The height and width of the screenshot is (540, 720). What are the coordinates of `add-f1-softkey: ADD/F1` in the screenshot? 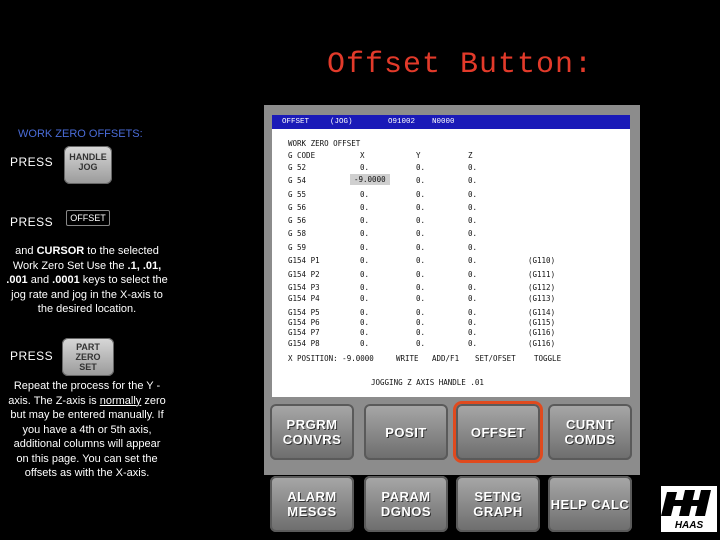 It's located at (445, 358).